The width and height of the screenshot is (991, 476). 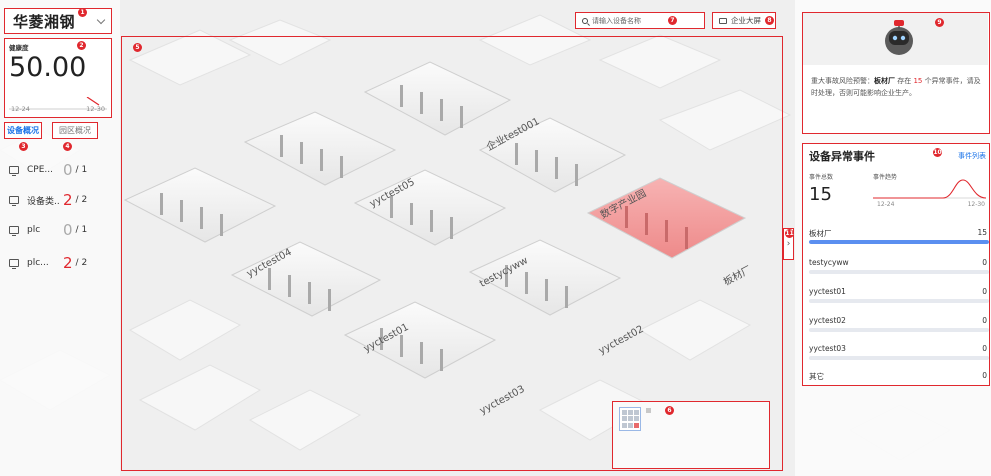 I want to click on search-icon, so click(x=585, y=20).